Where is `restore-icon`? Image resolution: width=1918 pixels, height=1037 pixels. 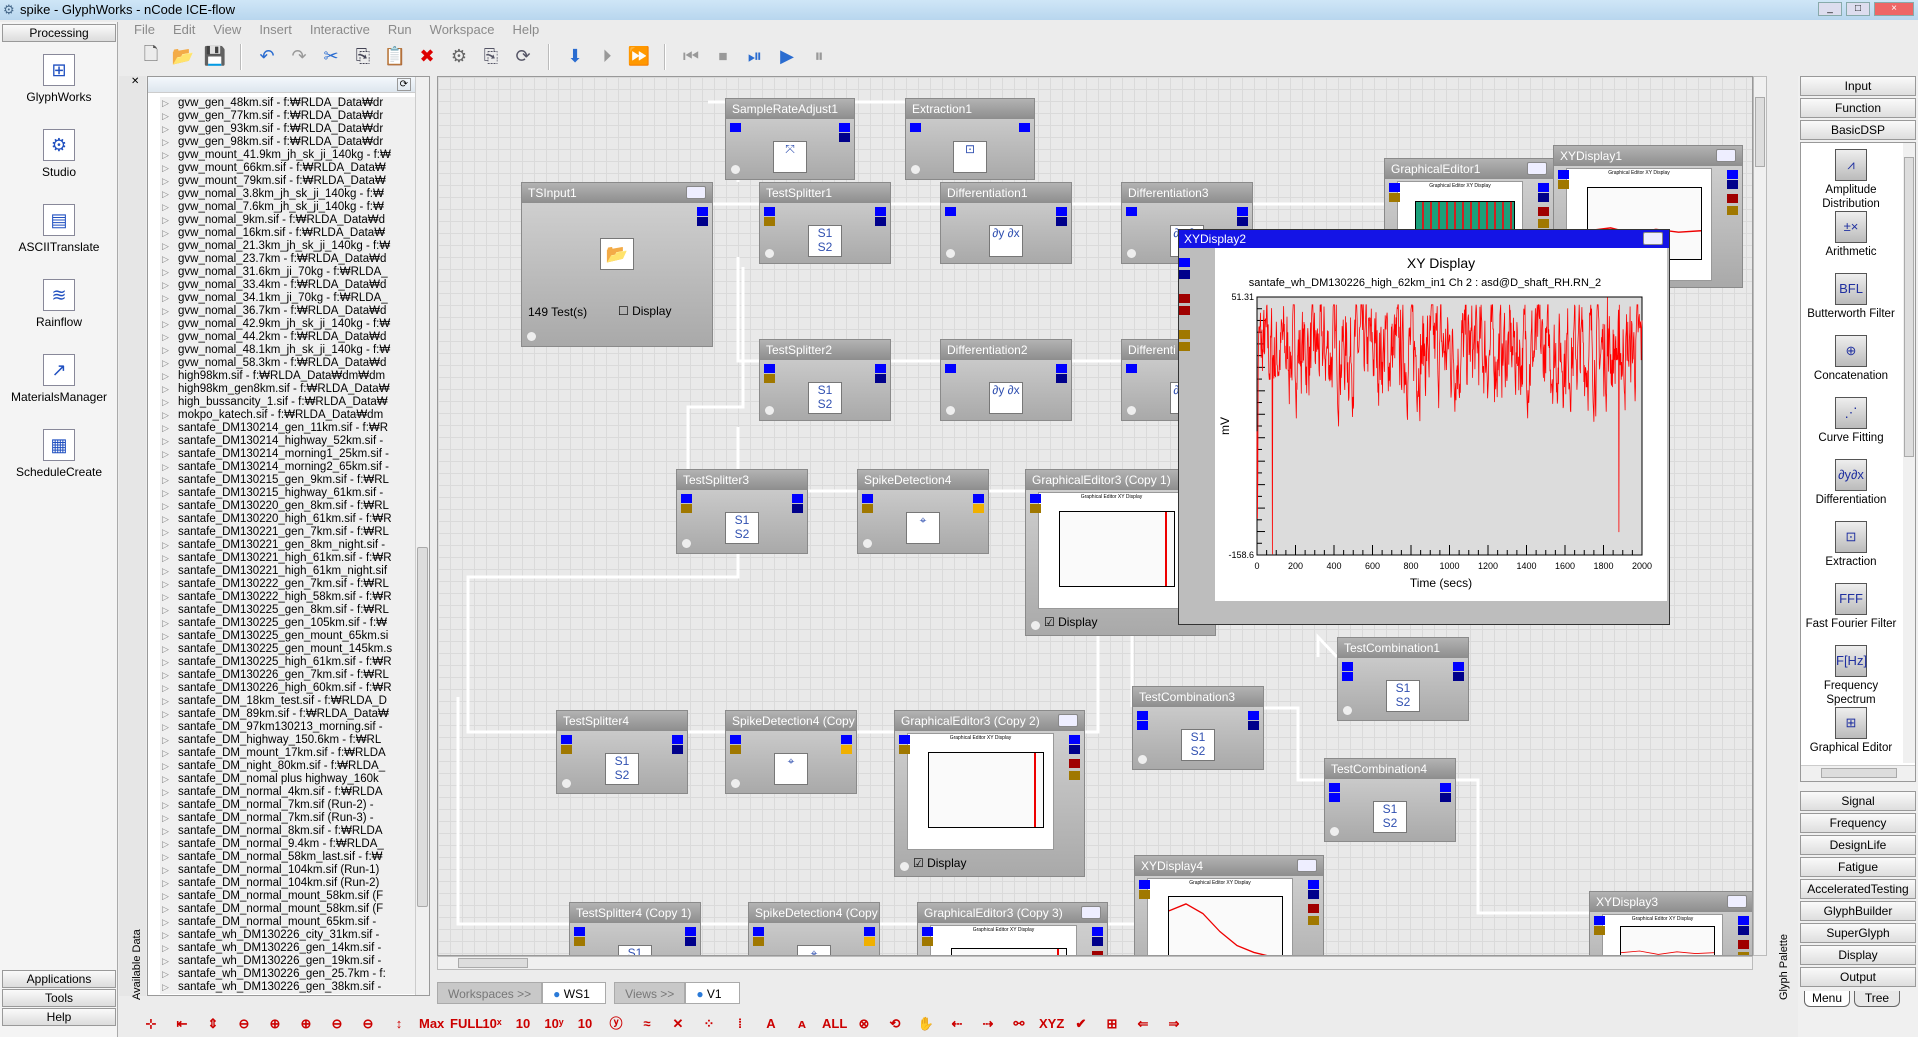
restore-icon is located at coordinates (1653, 238).